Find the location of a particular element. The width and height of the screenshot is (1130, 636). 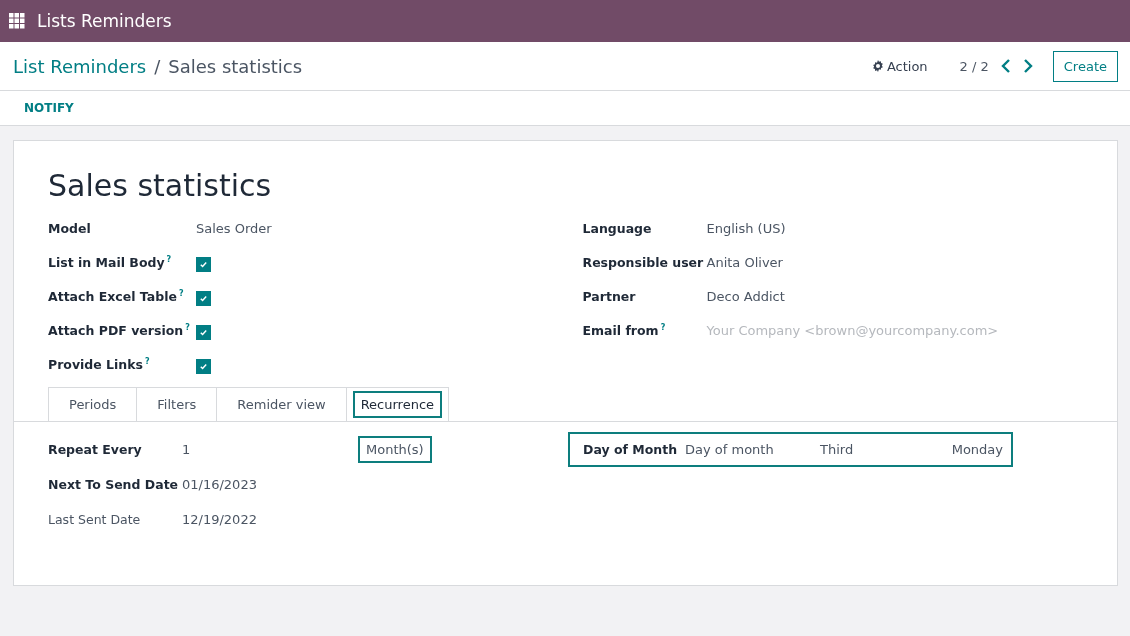

breadcrumb-current: Sales statistics is located at coordinates (235, 66).